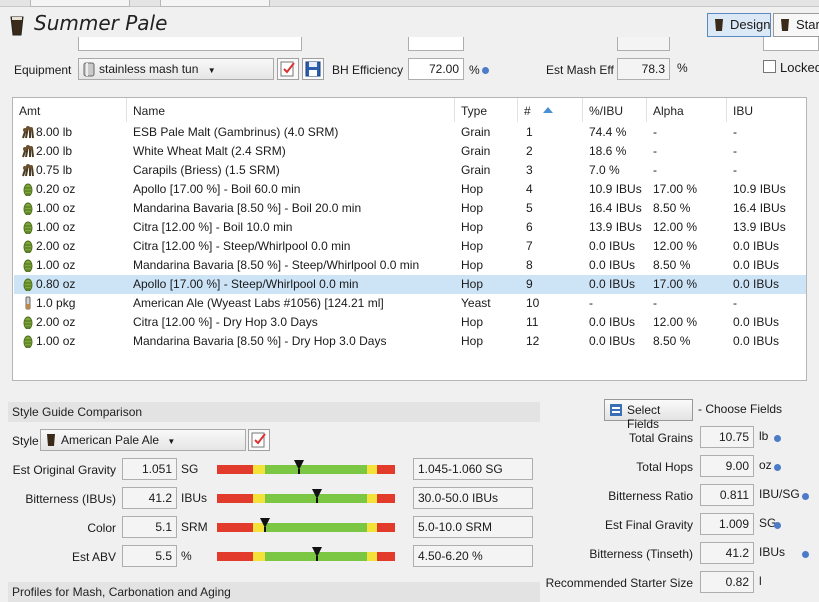 The image size is (819, 602). Describe the element at coordinates (149, 556) in the screenshot. I see `style-metric-value: 5.5` at that location.